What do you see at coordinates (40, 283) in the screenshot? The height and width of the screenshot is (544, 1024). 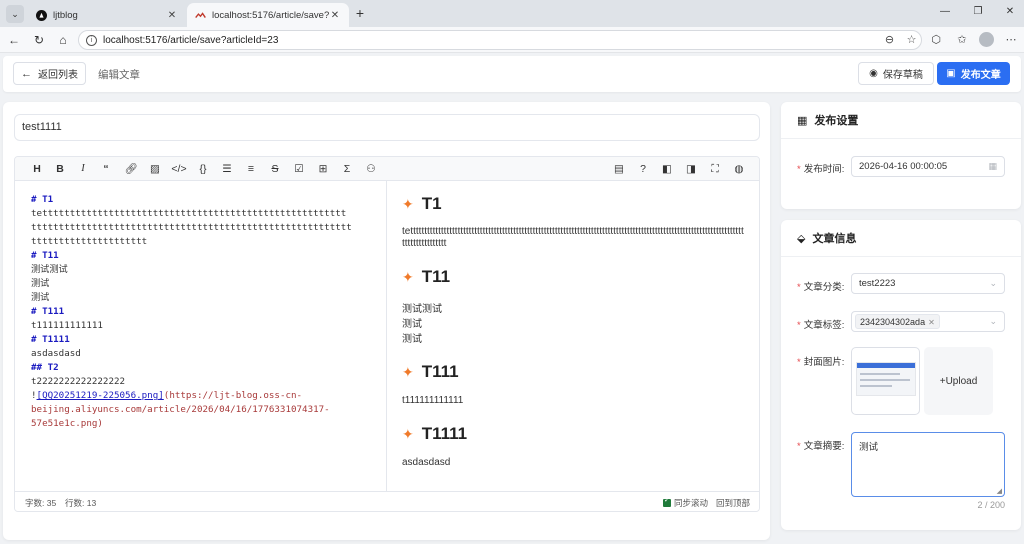 I see `source-line: 测试` at bounding box center [40, 283].